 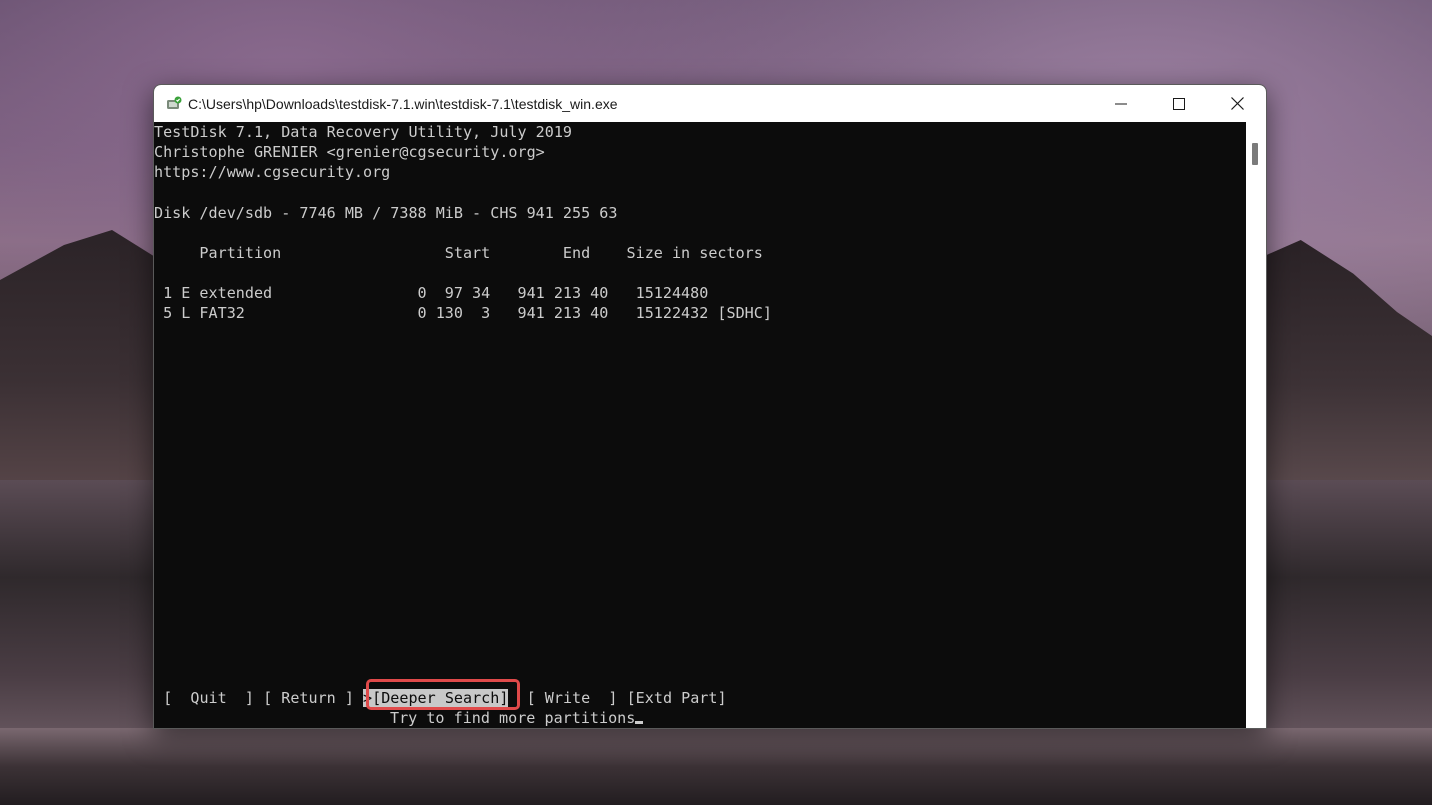 I want to click on background-mountain-left, so click(x=80, y=355).